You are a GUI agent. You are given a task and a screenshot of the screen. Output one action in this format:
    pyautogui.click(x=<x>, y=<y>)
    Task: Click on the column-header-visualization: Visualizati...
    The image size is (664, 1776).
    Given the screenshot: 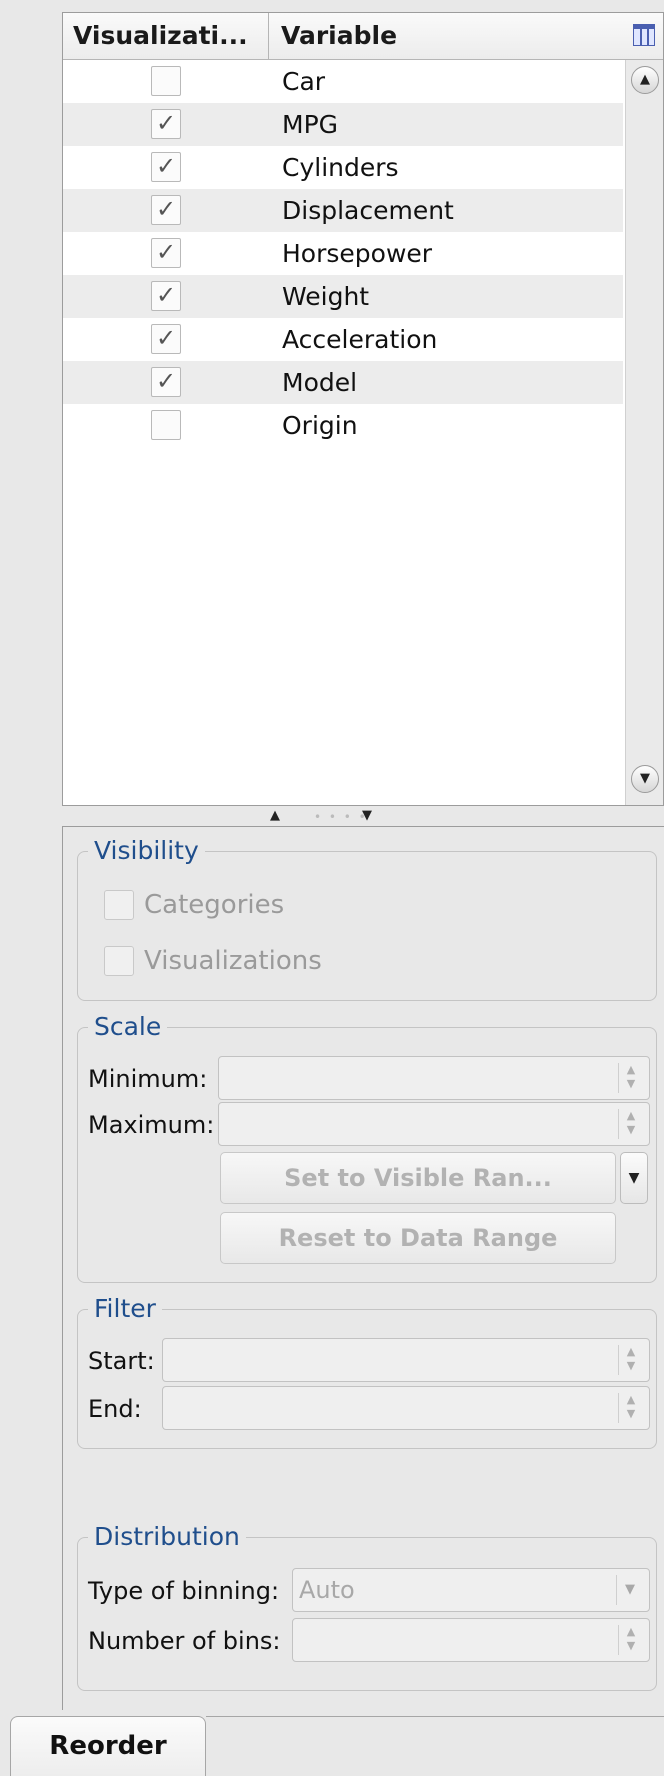 What is the action you would take?
    pyautogui.click(x=166, y=36)
    